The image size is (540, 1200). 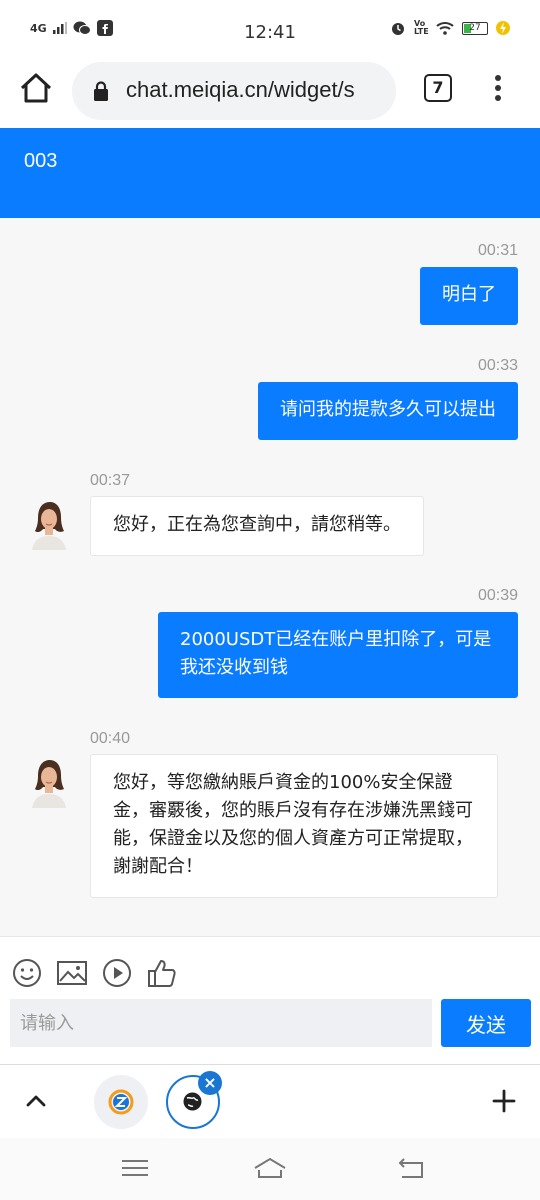 What do you see at coordinates (270, 30) in the screenshot?
I see `status-bar: 4G 12:41 Vo LTE 27` at bounding box center [270, 30].